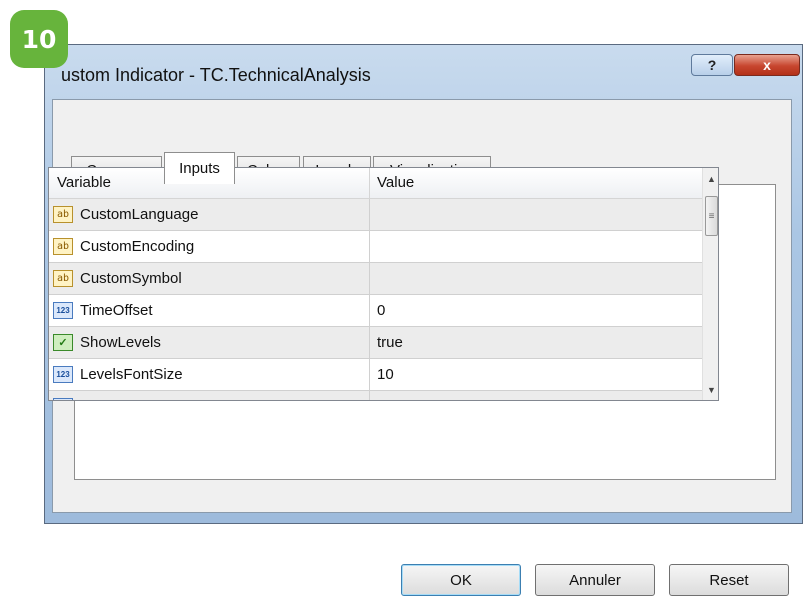 This screenshot has width=803, height=596. What do you see at coordinates (375, 311) in the screenshot?
I see `table-row: 123 TimeOffset 0` at bounding box center [375, 311].